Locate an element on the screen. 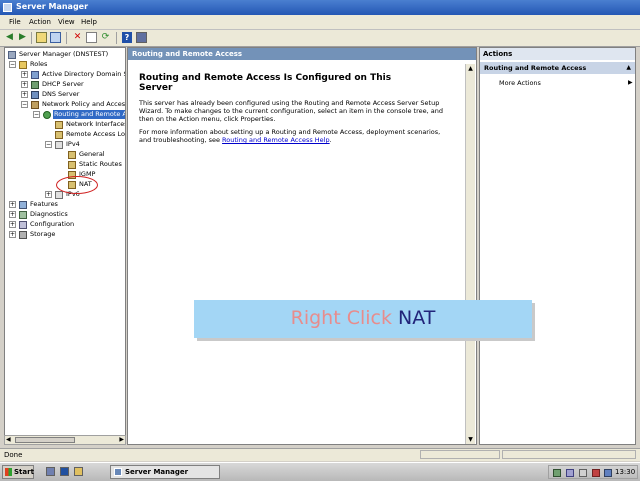 Image resolution: width=640 pixels, height=481 pixels. system-tray: 13:30 is located at coordinates (593, 472).